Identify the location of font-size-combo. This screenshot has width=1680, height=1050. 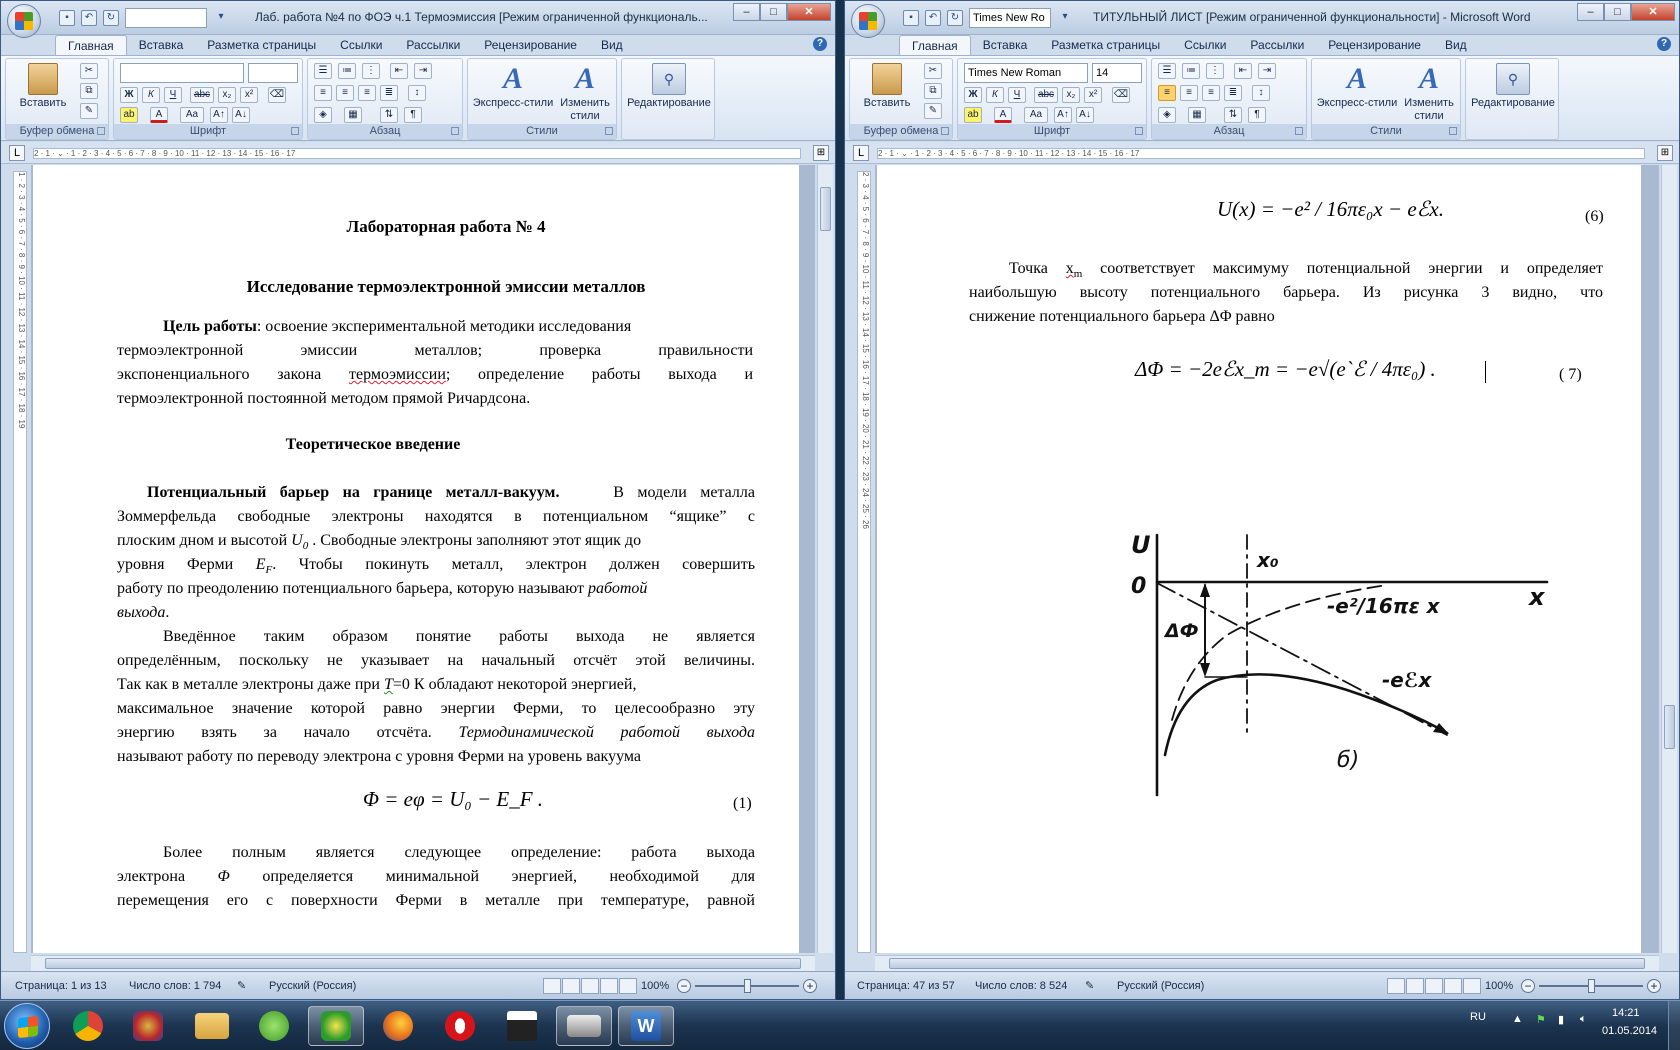
(273, 73).